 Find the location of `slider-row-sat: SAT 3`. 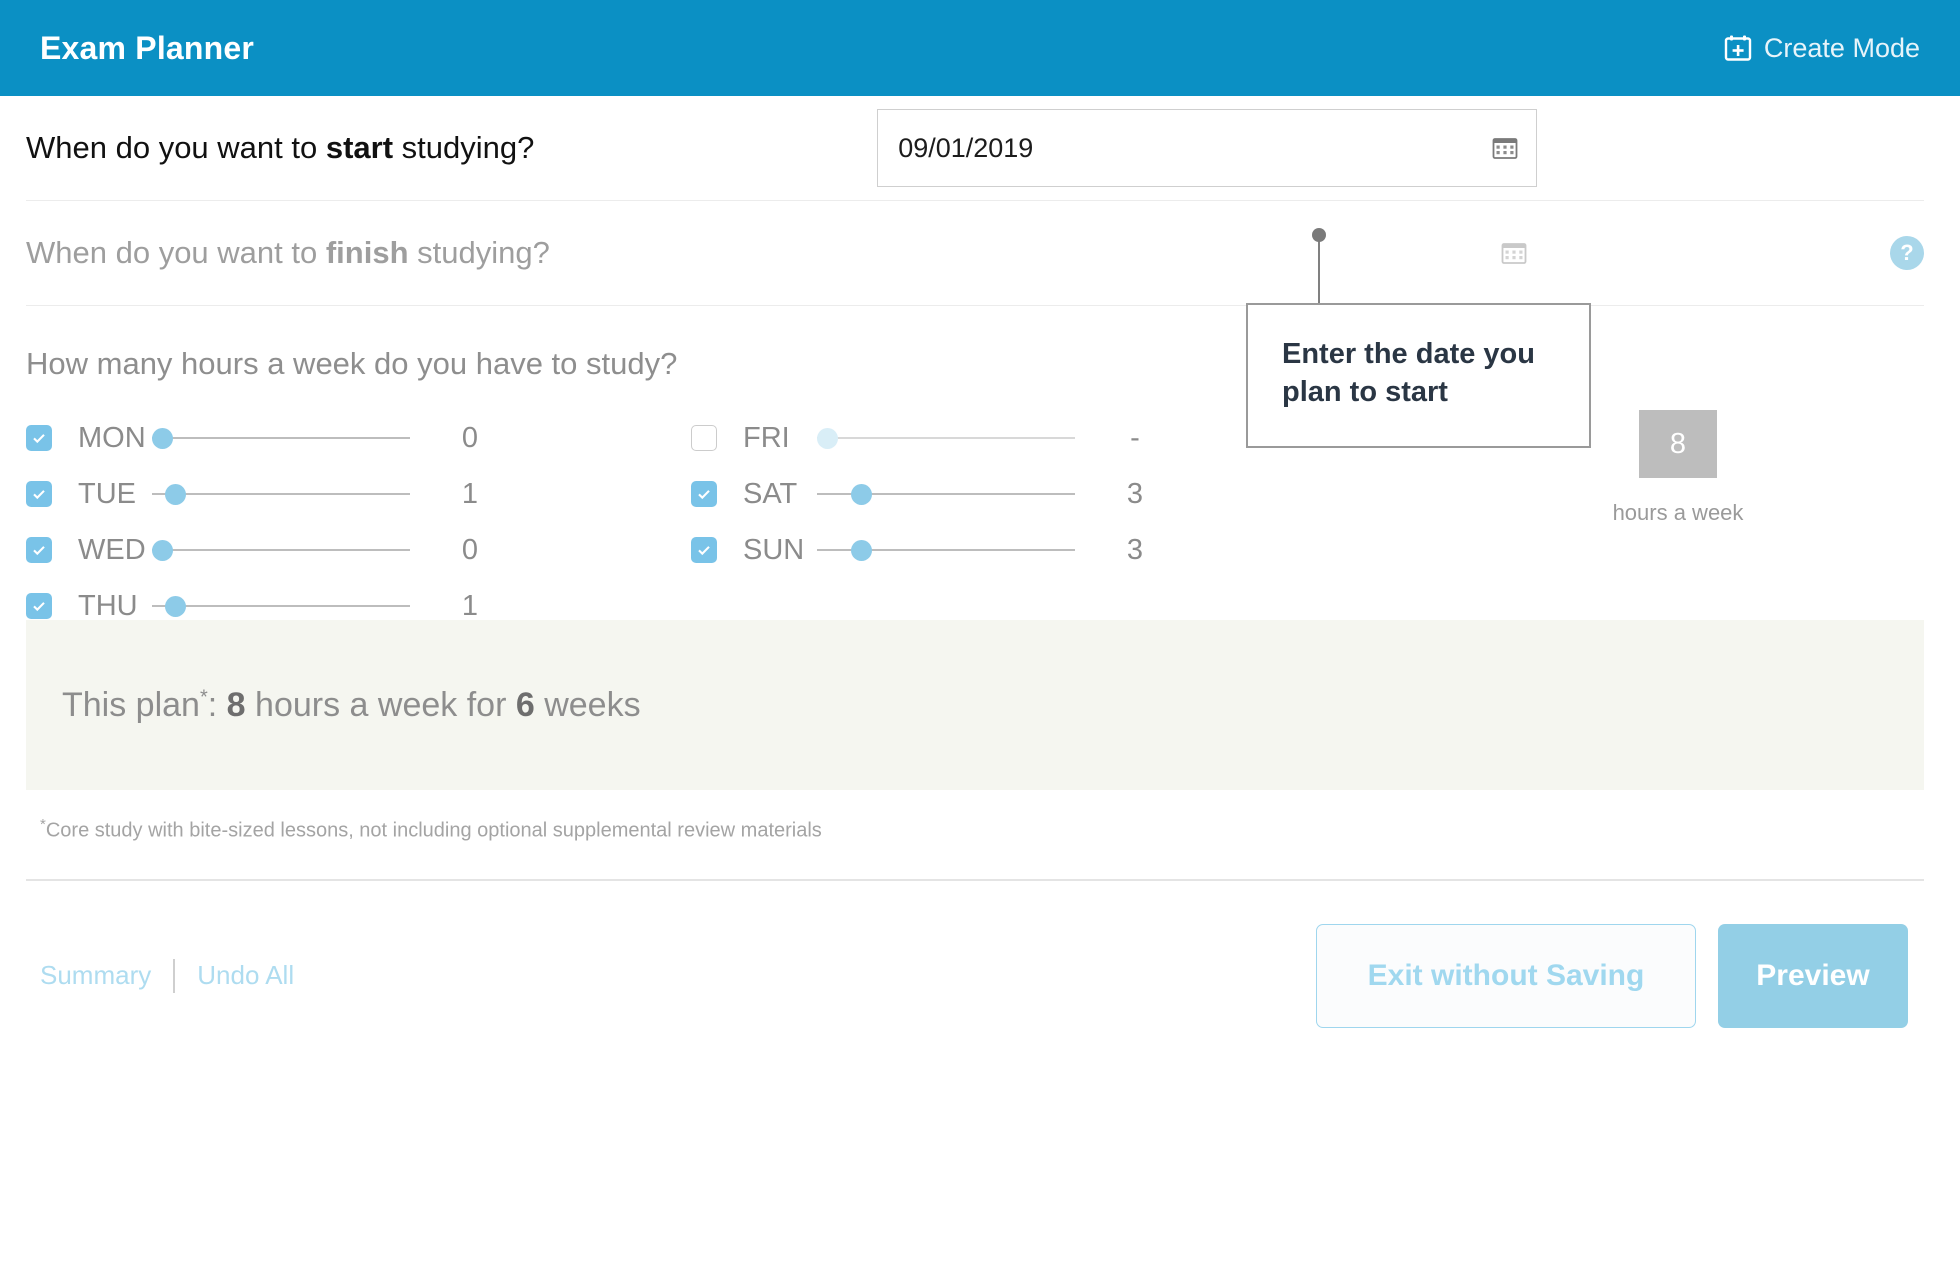

slider-row-sat: SAT 3 is located at coordinates (1001, 494).